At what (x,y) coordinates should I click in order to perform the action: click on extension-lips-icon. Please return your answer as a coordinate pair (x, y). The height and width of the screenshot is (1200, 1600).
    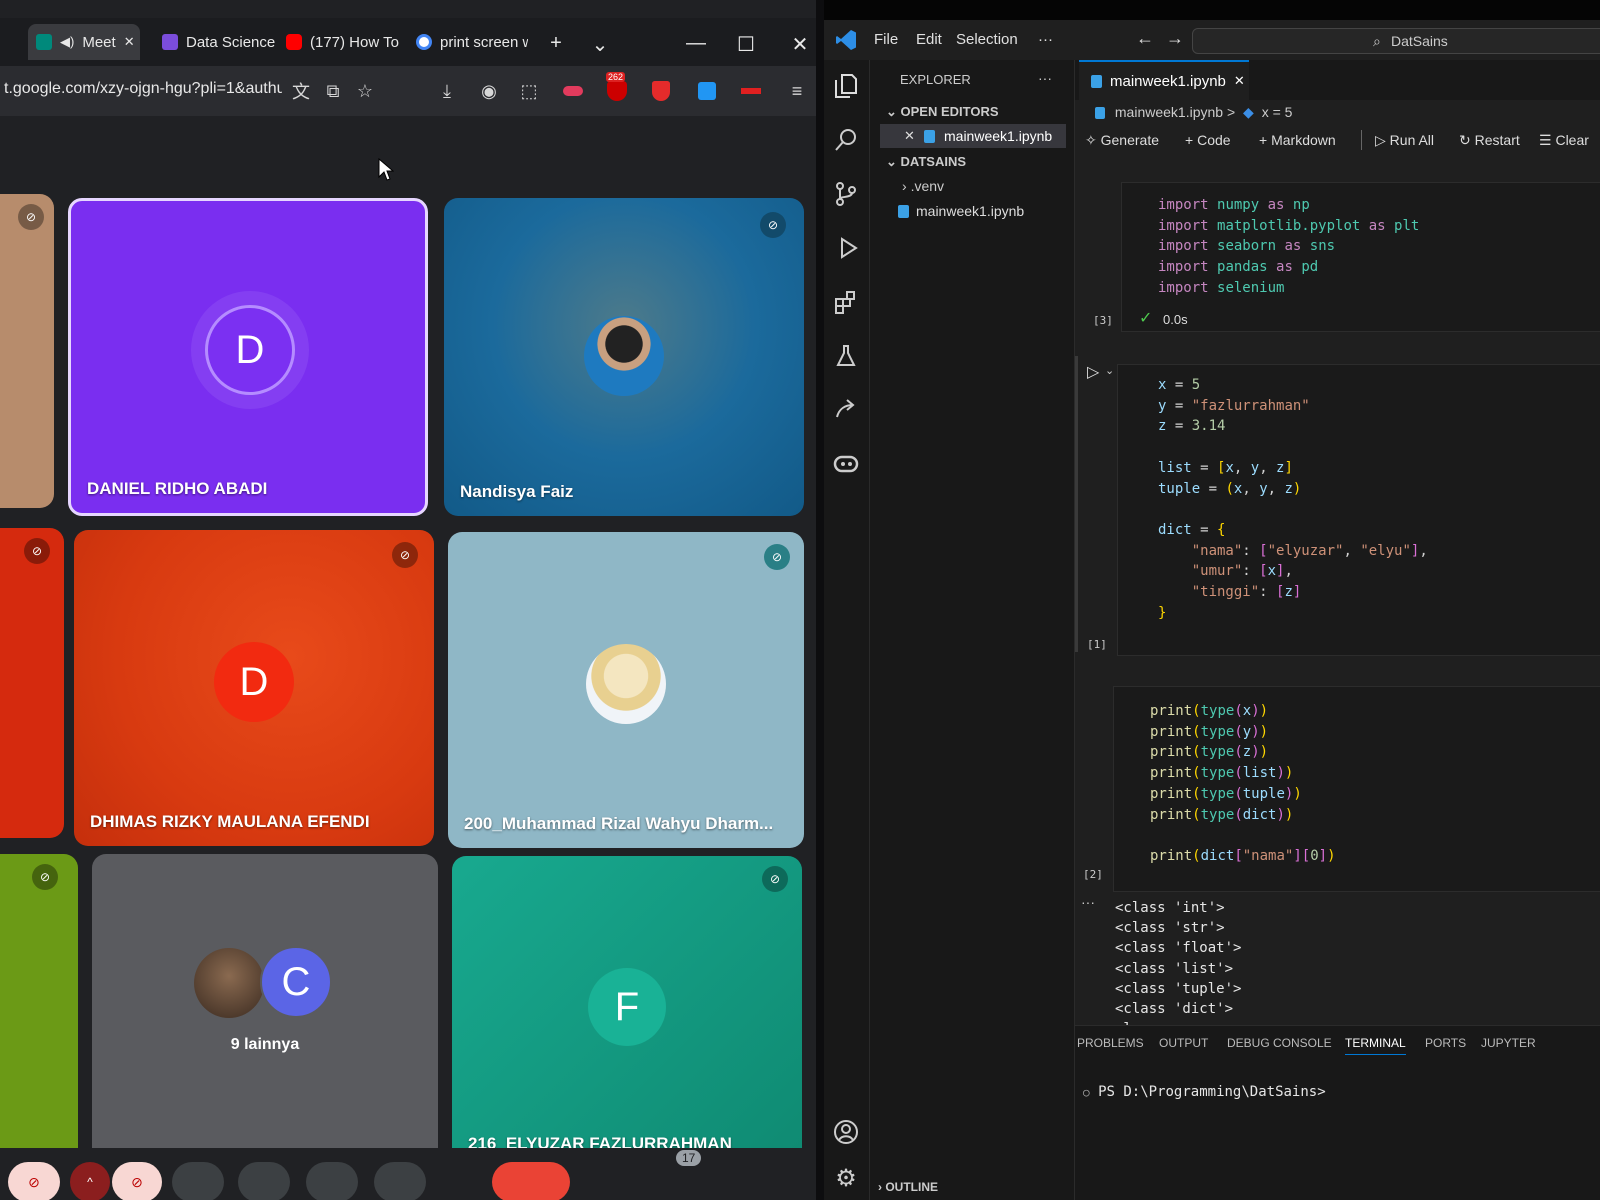
    Looking at the image, I should click on (573, 91).